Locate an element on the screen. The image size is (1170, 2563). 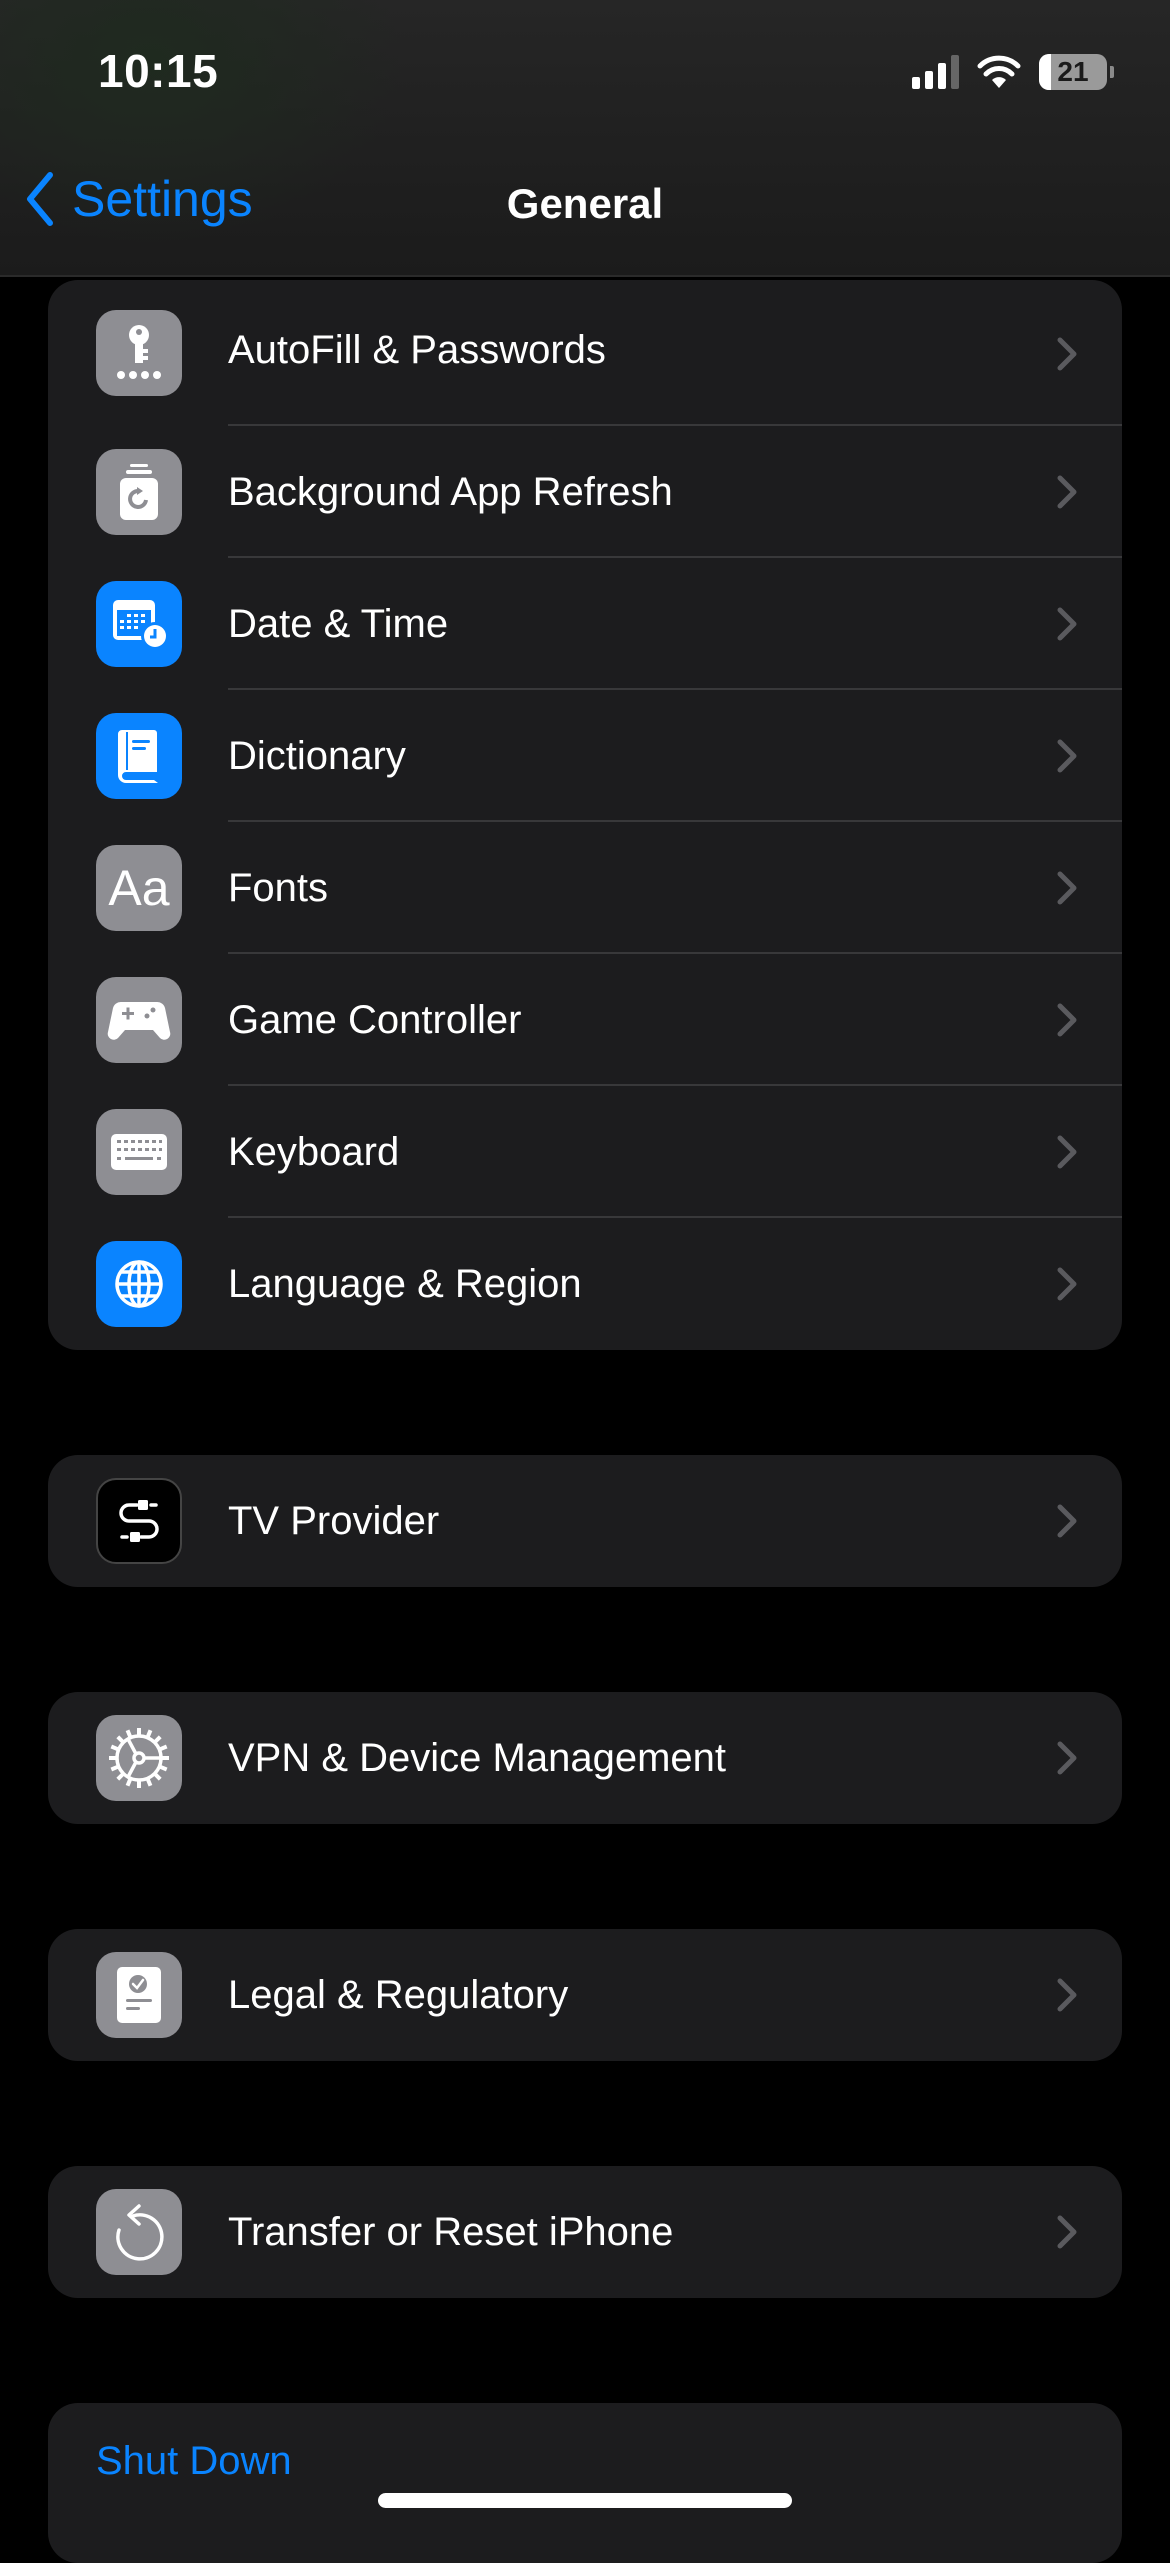
fonts-glyph: Aa is located at coordinates (139, 888).